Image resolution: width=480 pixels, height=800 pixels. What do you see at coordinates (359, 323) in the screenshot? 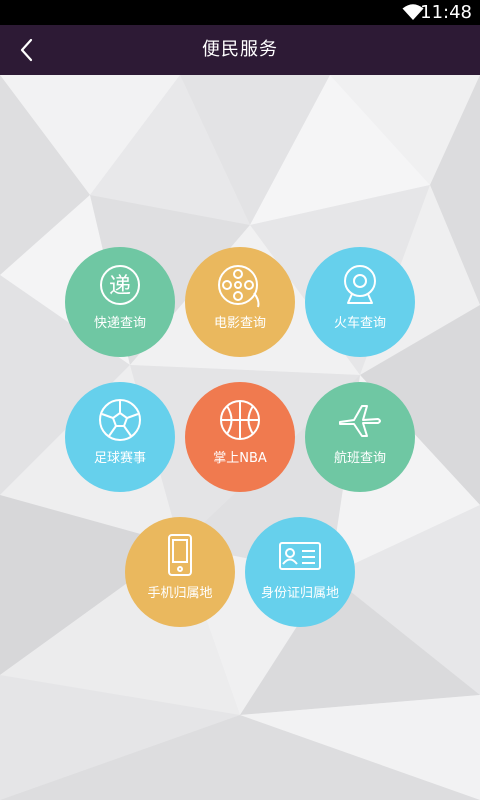
I see `service-label: 火车查询` at bounding box center [359, 323].